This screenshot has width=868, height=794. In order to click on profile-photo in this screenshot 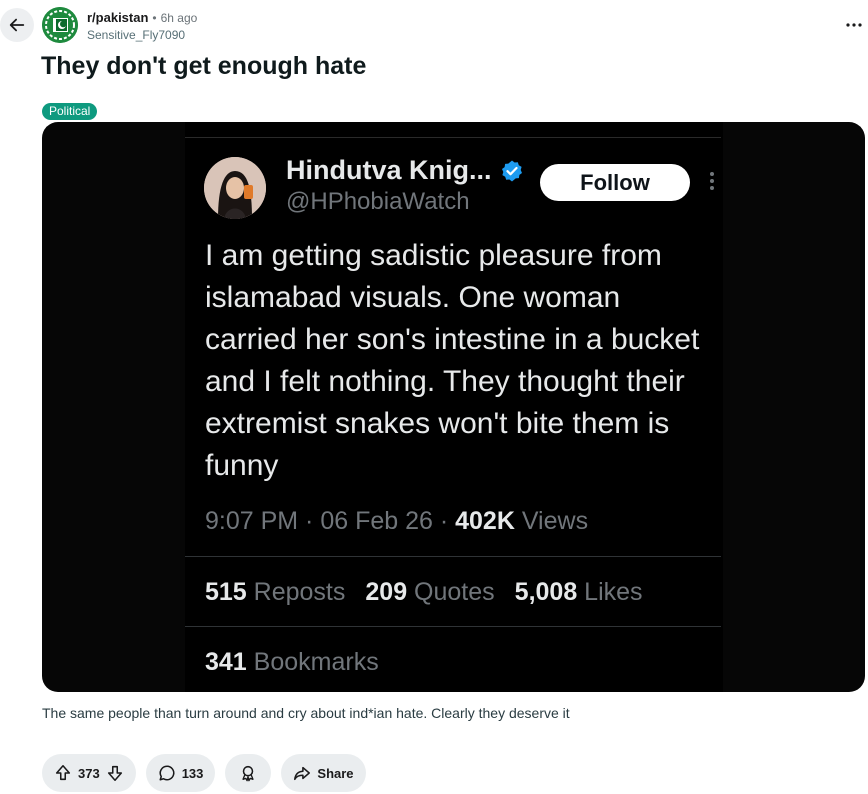, I will do `click(235, 188)`.